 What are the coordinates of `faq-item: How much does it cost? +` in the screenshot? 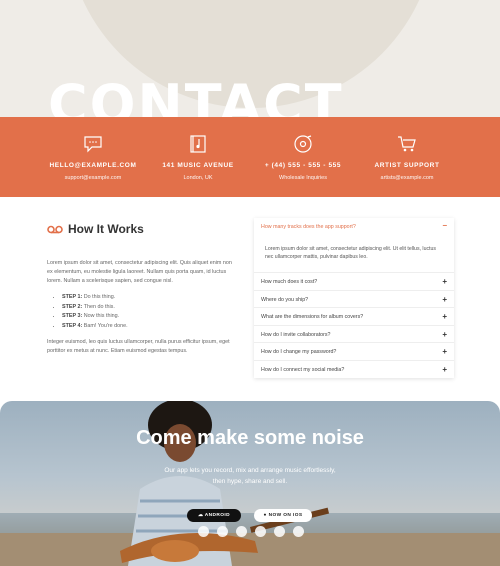 It's located at (354, 282).